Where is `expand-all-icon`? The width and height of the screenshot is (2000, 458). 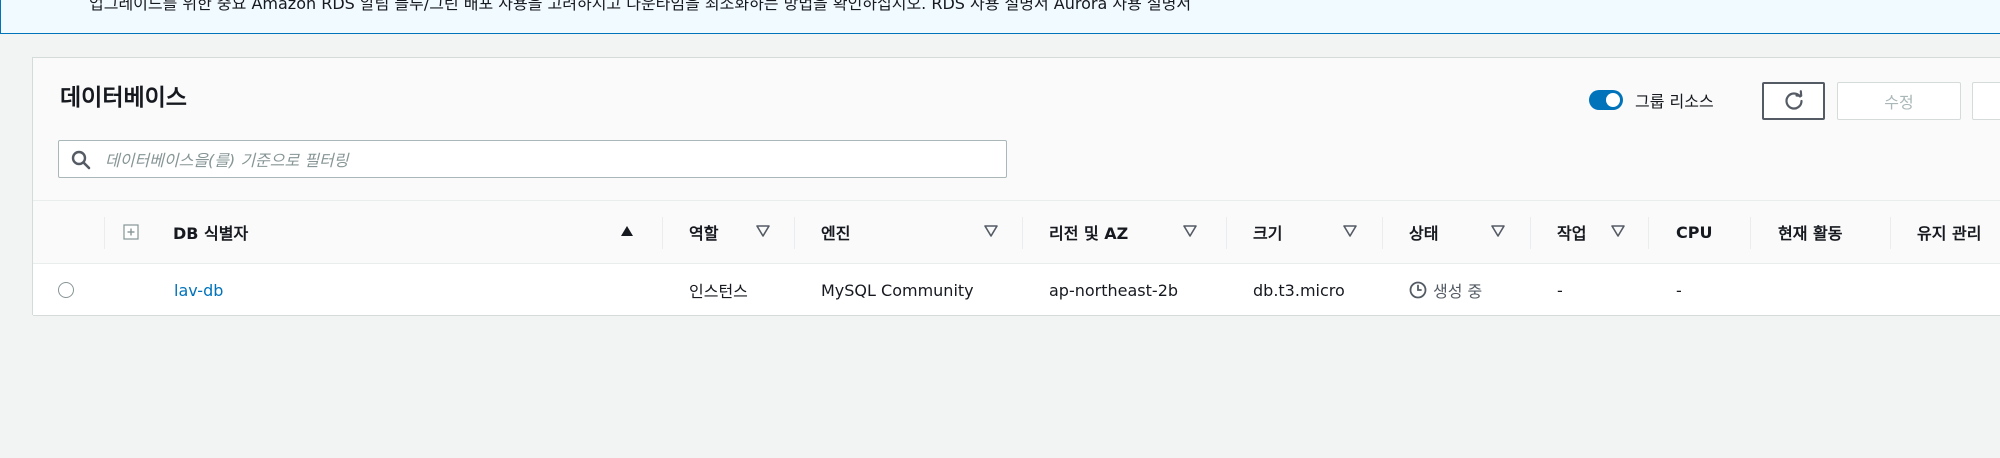 expand-all-icon is located at coordinates (131, 232).